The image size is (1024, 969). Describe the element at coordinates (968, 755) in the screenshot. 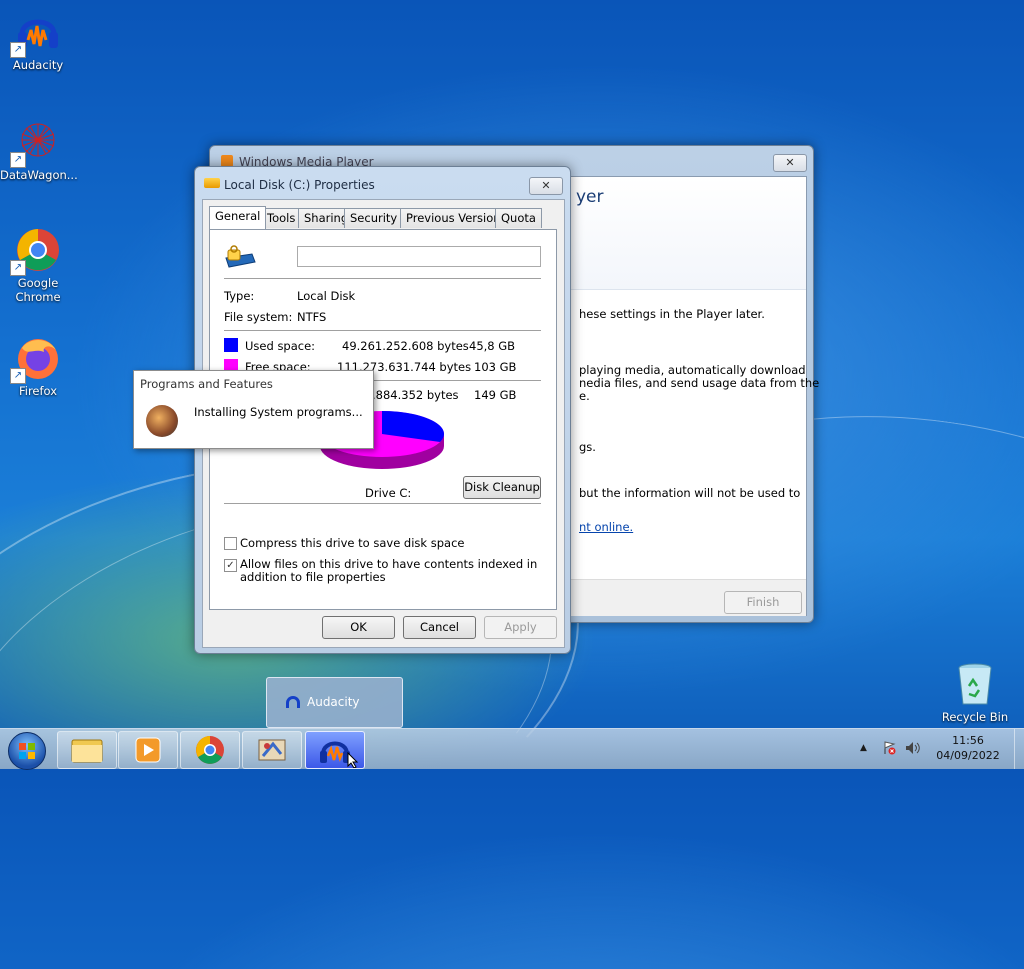

I see `clock-date: 04/09/2022` at that location.